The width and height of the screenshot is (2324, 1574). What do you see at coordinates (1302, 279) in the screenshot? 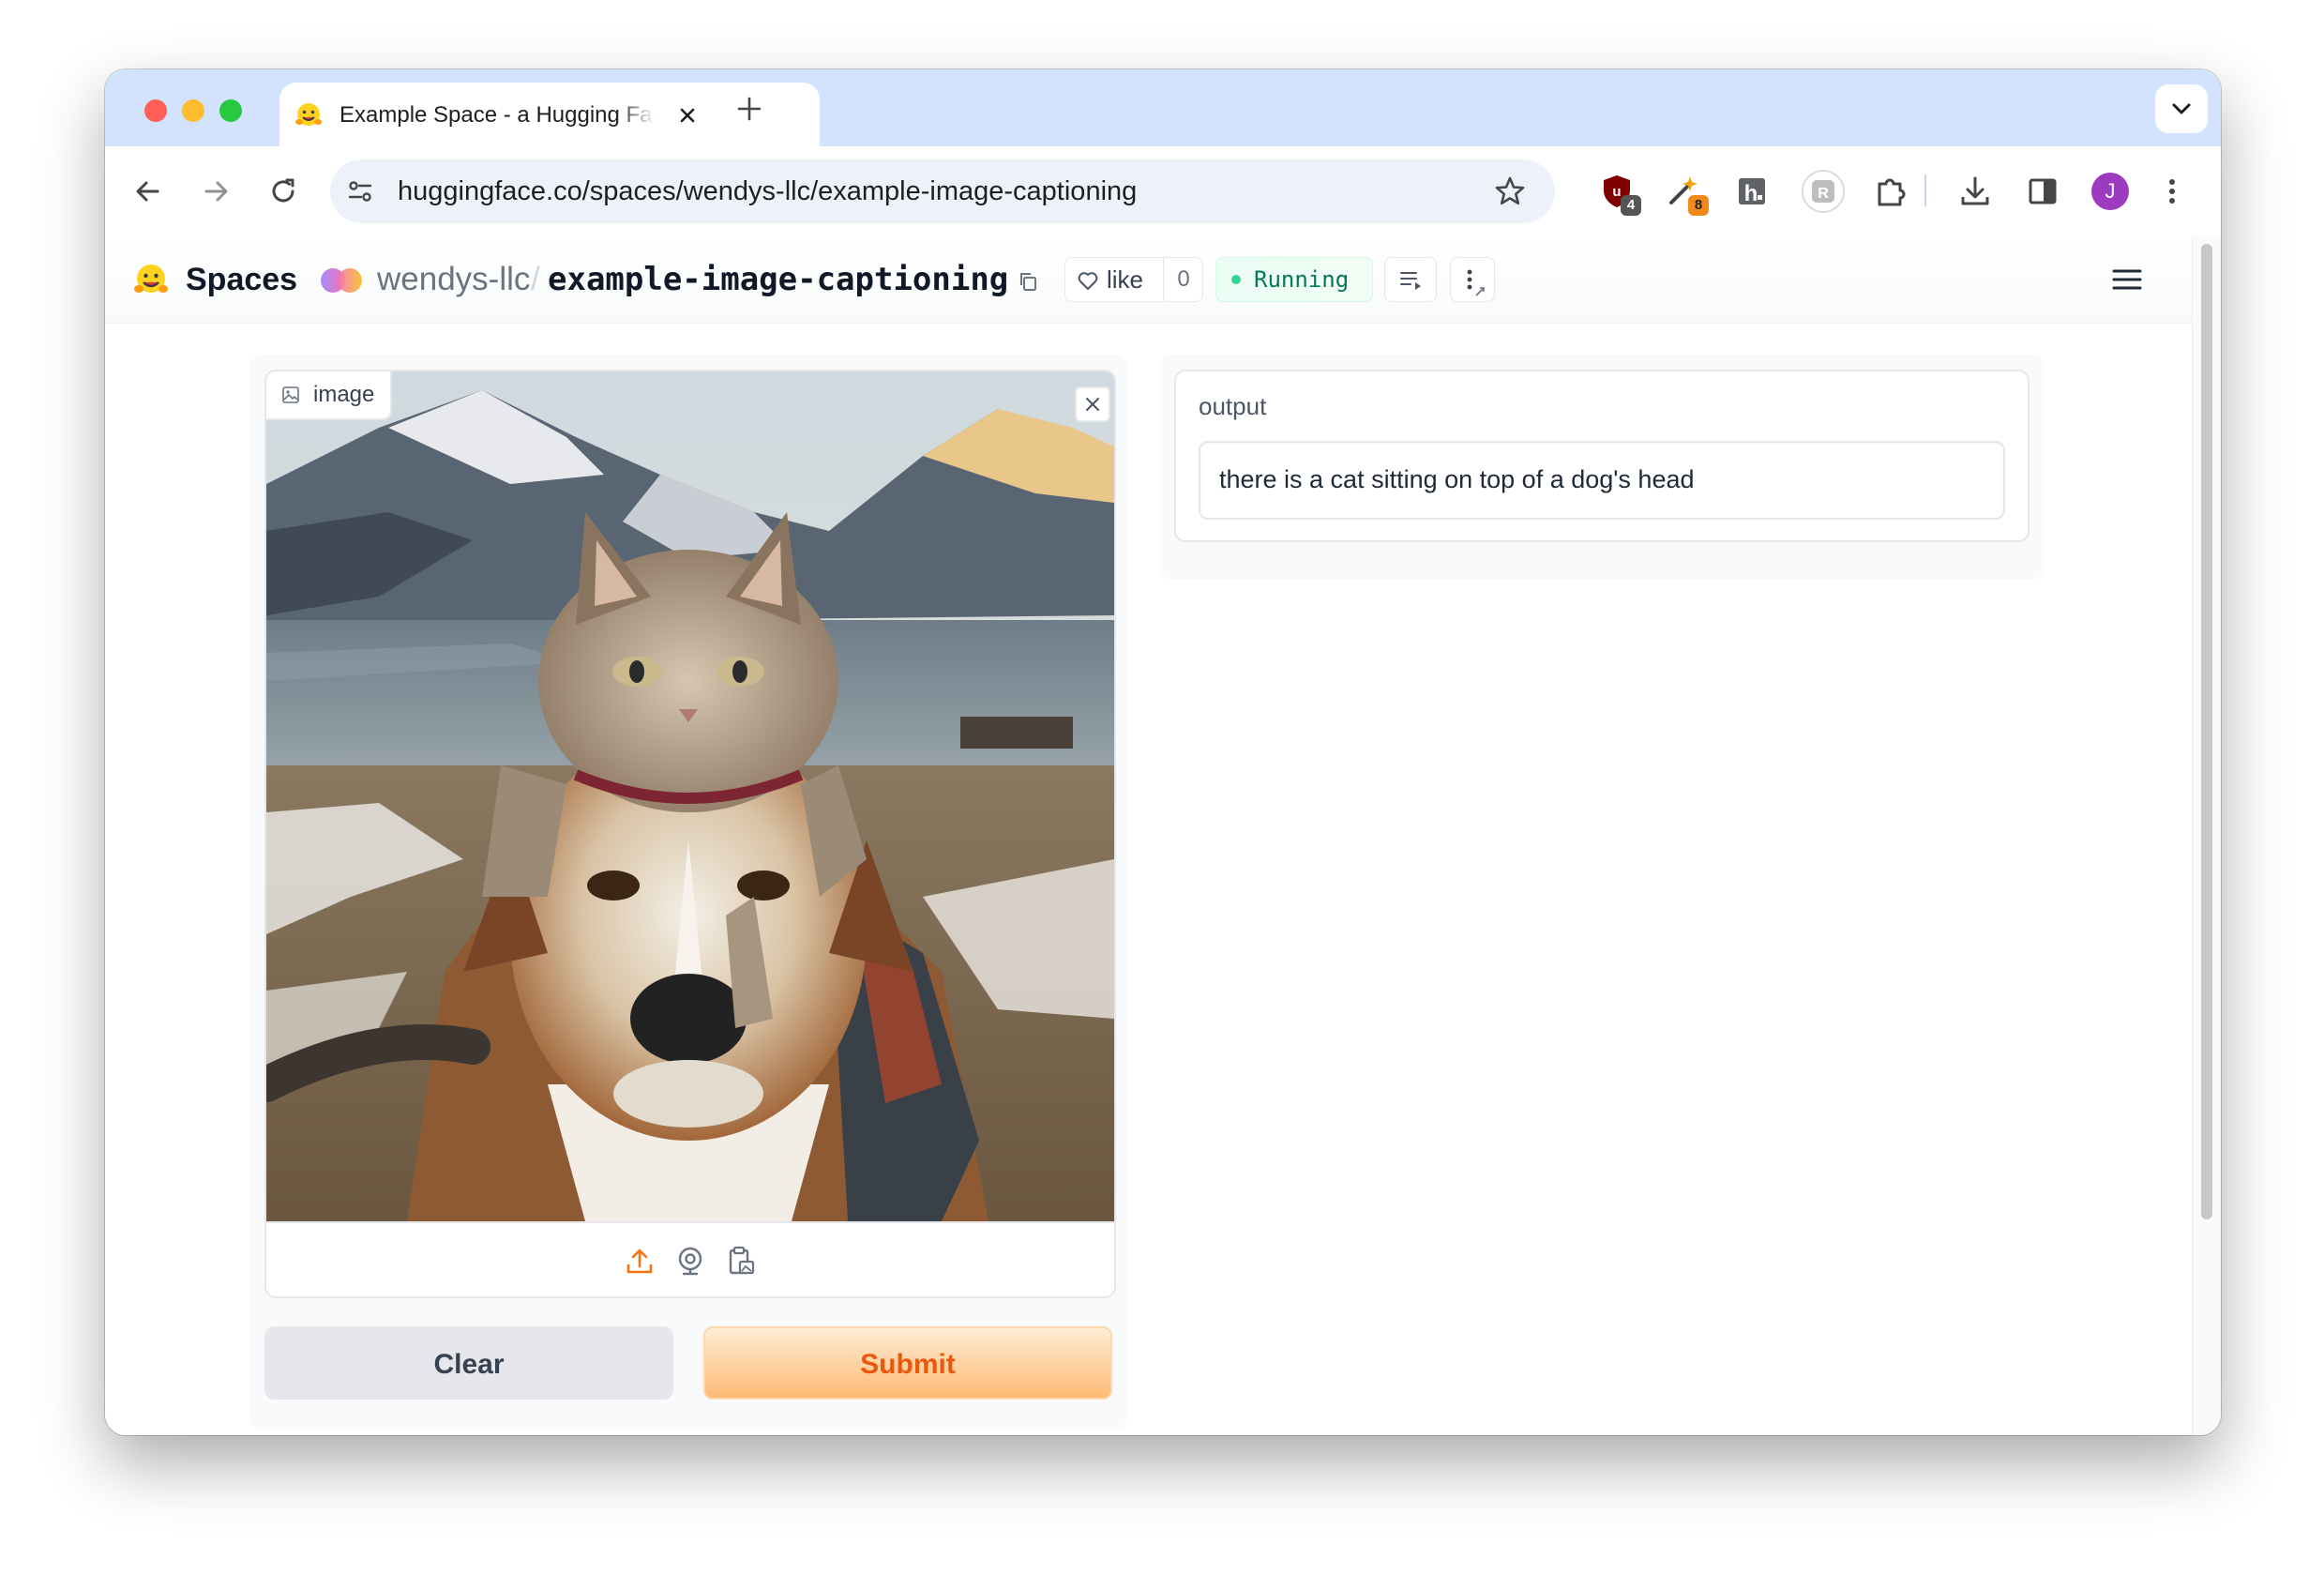
I see `status-label: Running` at bounding box center [1302, 279].